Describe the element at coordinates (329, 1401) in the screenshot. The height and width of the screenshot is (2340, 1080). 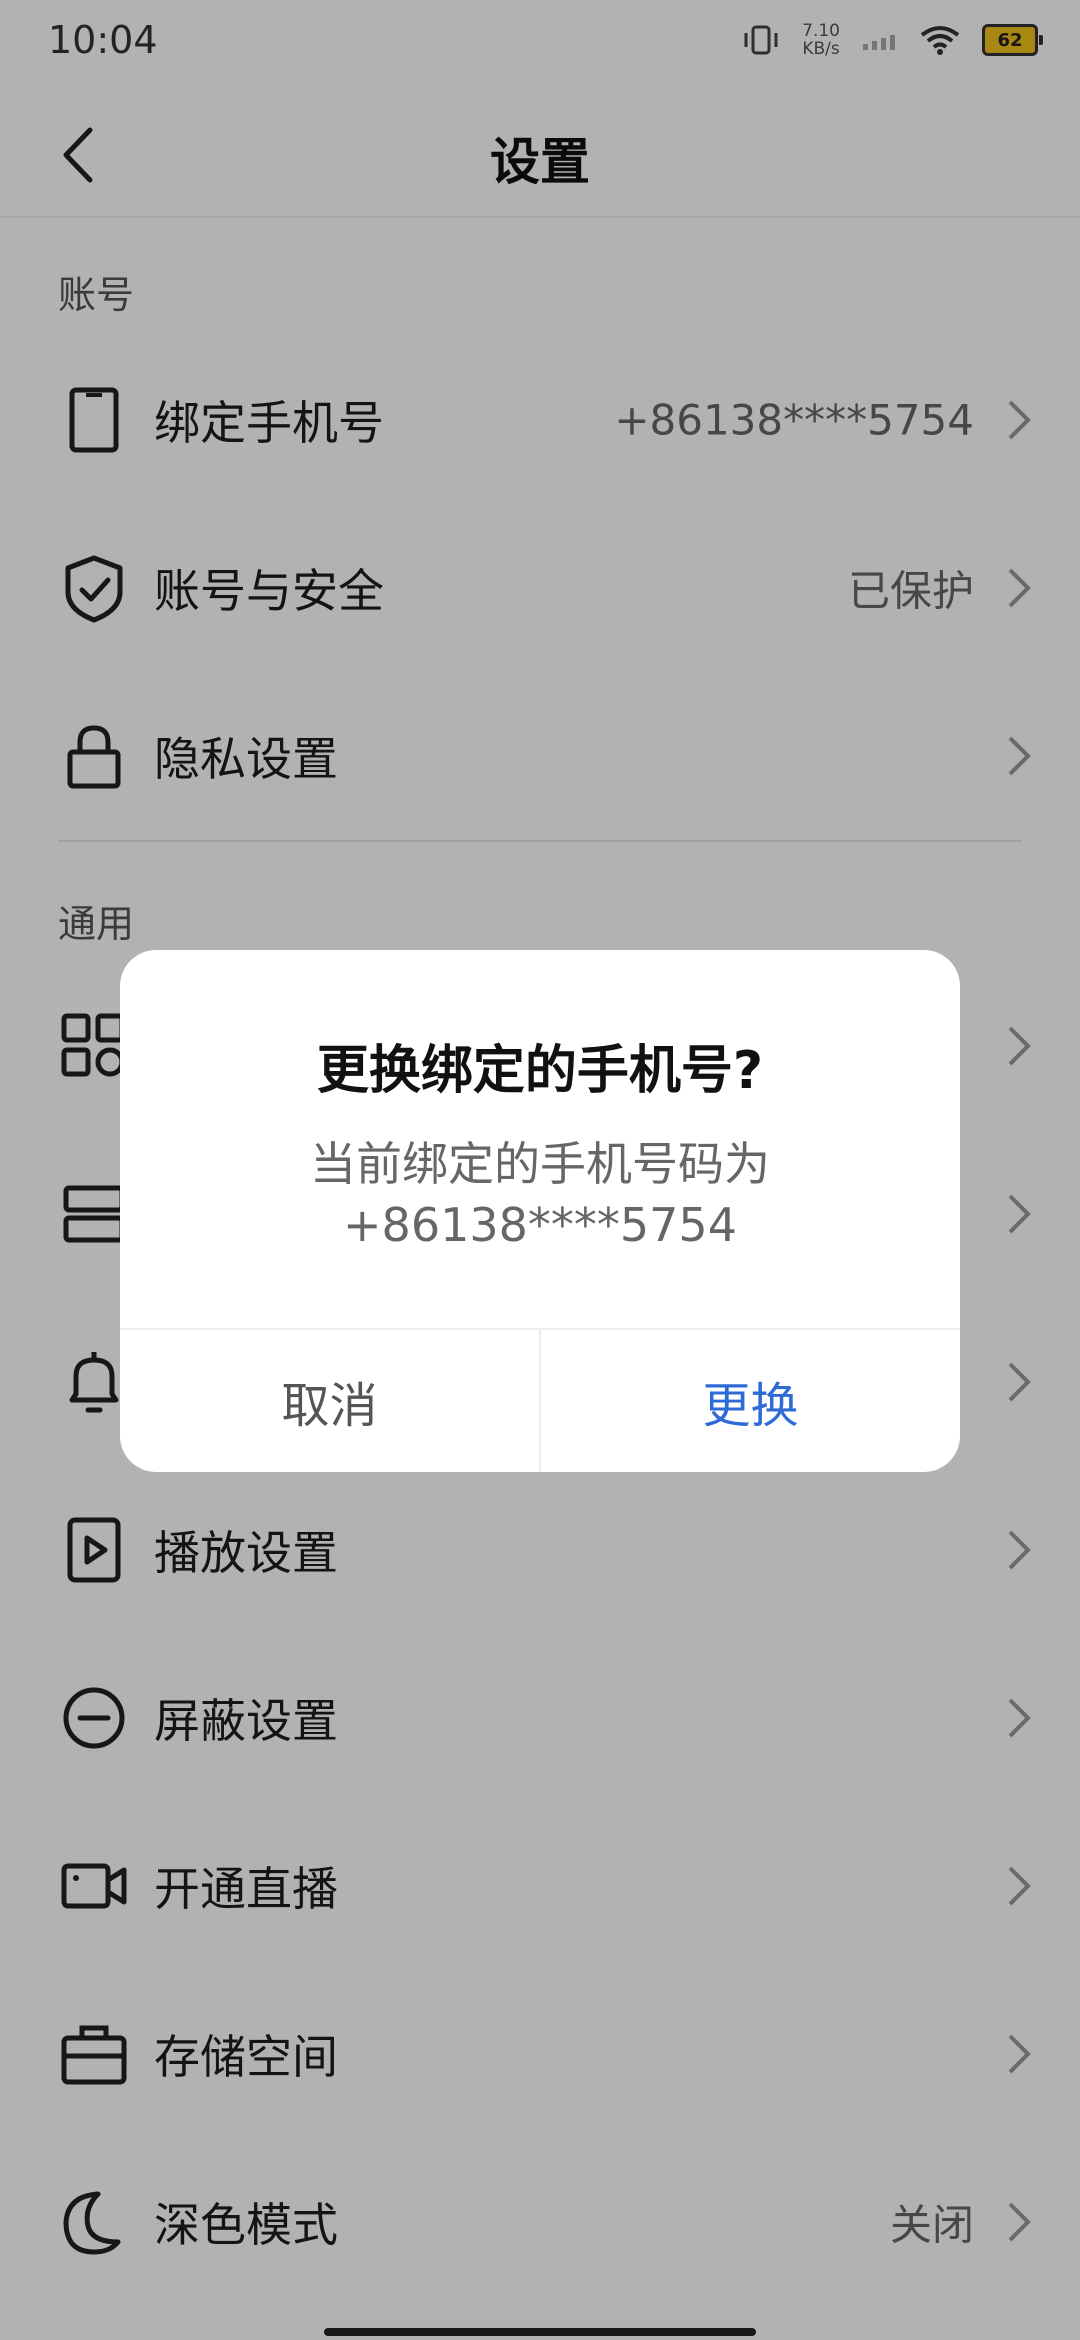
I see `cancel-button: 取消` at that location.